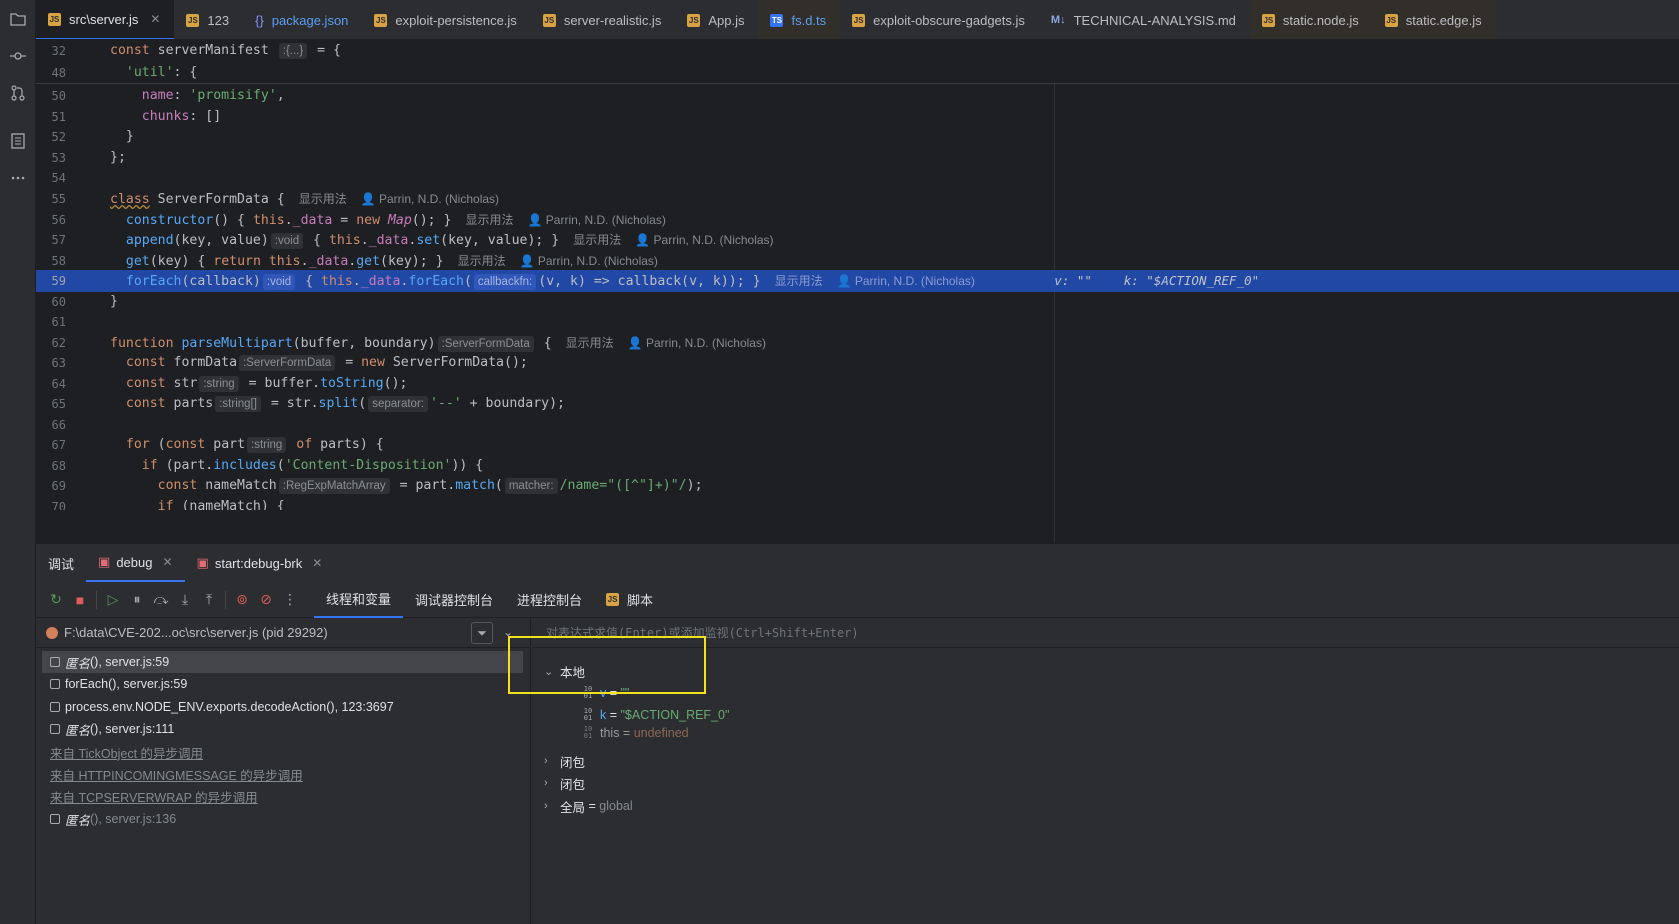 Image resolution: width=1679 pixels, height=924 pixels. What do you see at coordinates (282, 774) in the screenshot?
I see `async-frame-separator: 来自 HTTPINCOMINGMESSAGE 的异步调用` at bounding box center [282, 774].